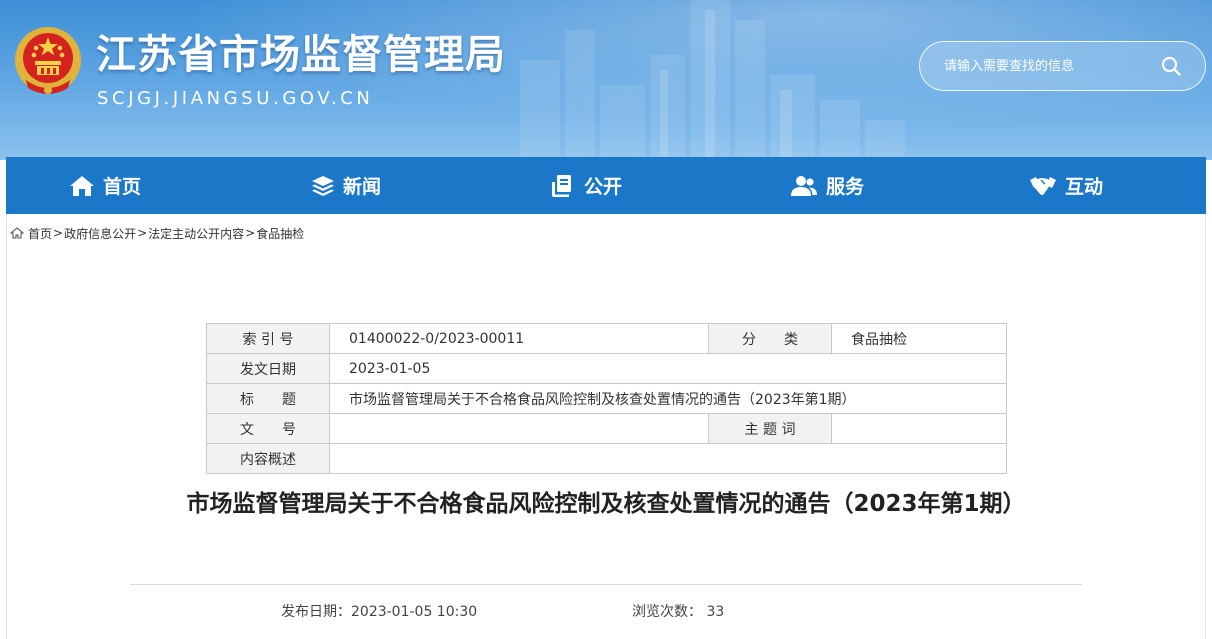 The height and width of the screenshot is (639, 1212). What do you see at coordinates (715, 612) in the screenshot?
I see `view-count-value: 33` at bounding box center [715, 612].